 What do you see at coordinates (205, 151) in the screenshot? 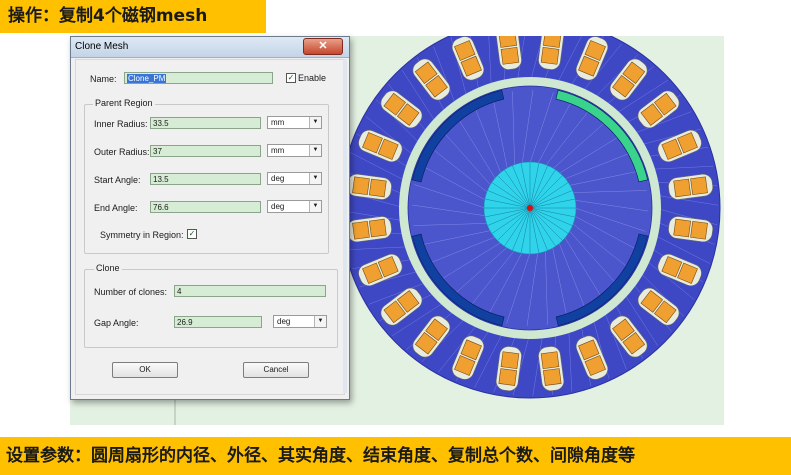
I see `outer-radius-field: 37` at bounding box center [205, 151].